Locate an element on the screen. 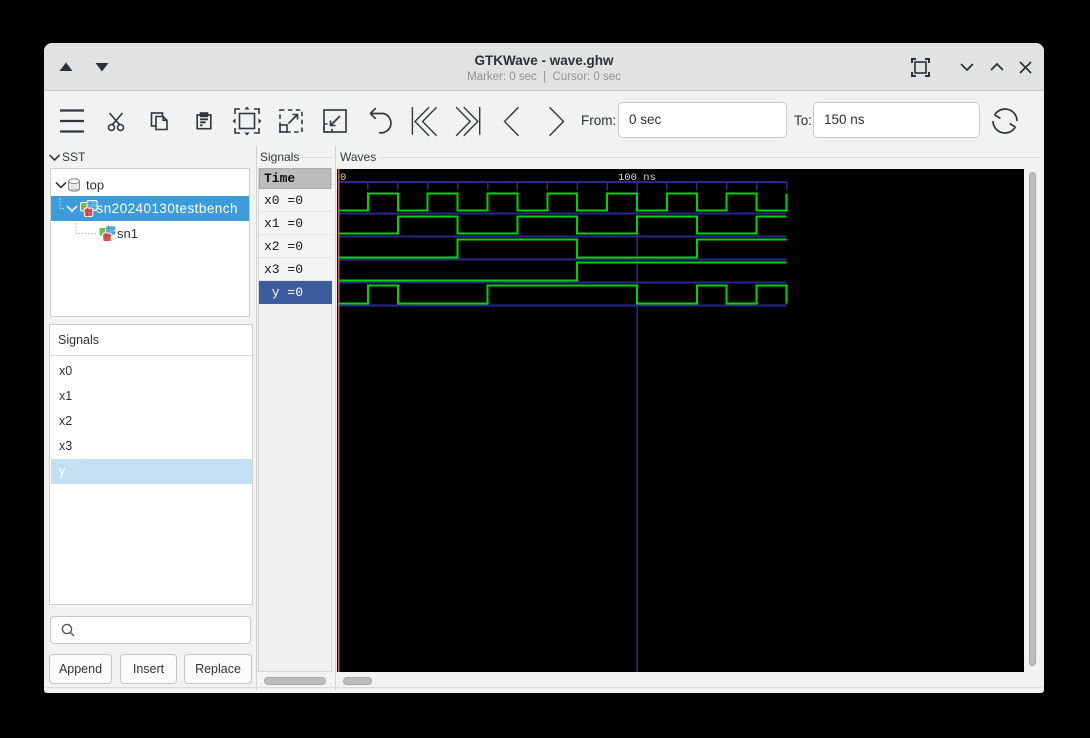 This screenshot has width=1090, height=738. svg-text: top is located at coordinates (95, 185).